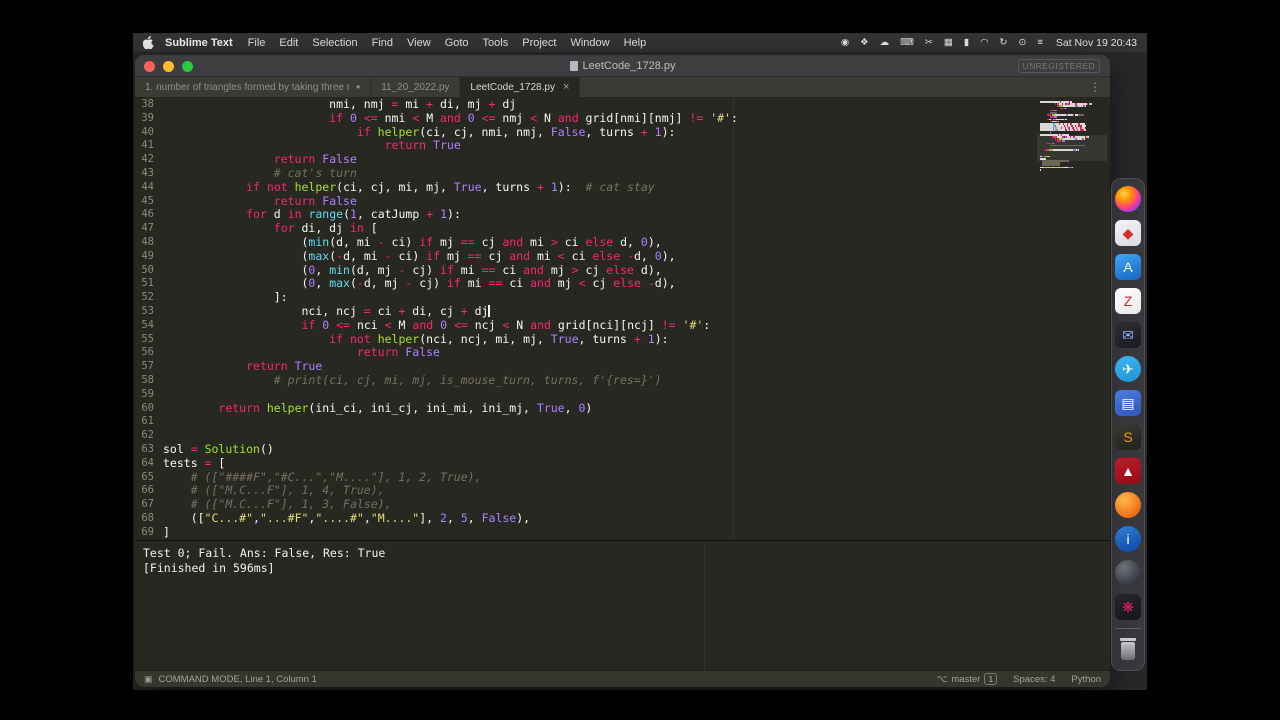 Image resolution: width=1280 pixels, height=720 pixels. I want to click on menu-item-project: Project, so click(539, 43).